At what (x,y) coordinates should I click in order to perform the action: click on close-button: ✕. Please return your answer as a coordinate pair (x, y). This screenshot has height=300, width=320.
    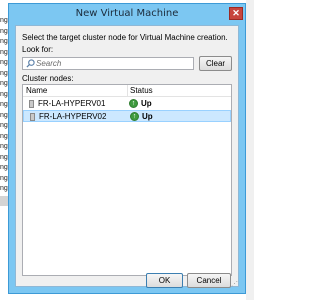
    Looking at the image, I should click on (236, 13).